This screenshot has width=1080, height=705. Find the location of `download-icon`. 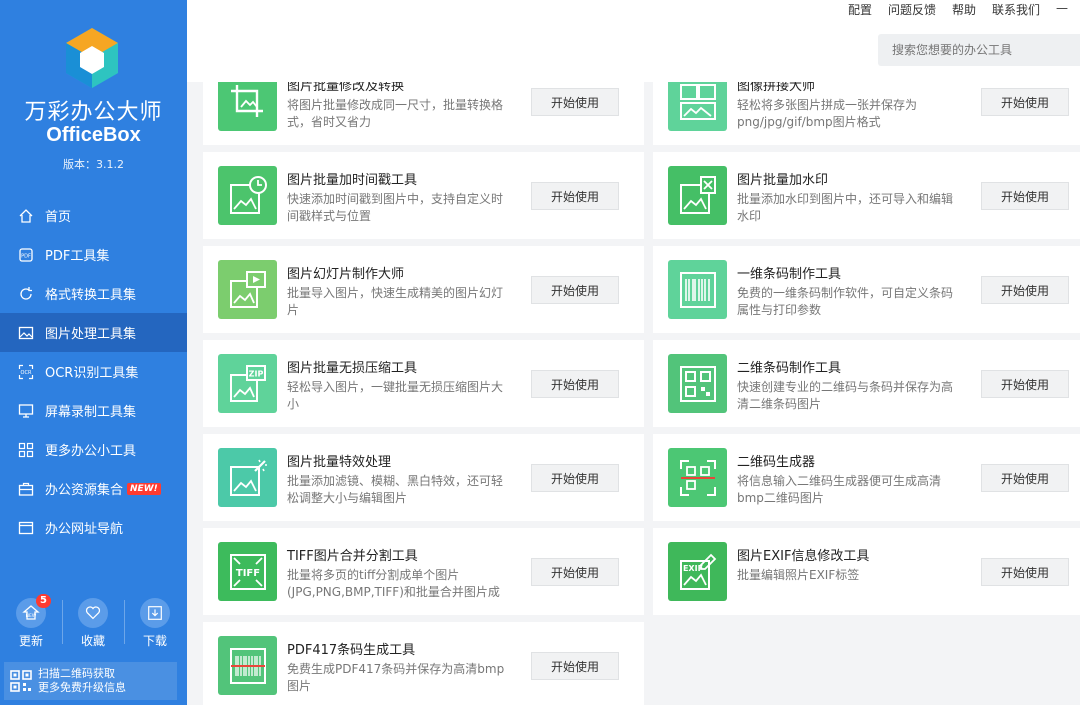

download-icon is located at coordinates (155, 613).